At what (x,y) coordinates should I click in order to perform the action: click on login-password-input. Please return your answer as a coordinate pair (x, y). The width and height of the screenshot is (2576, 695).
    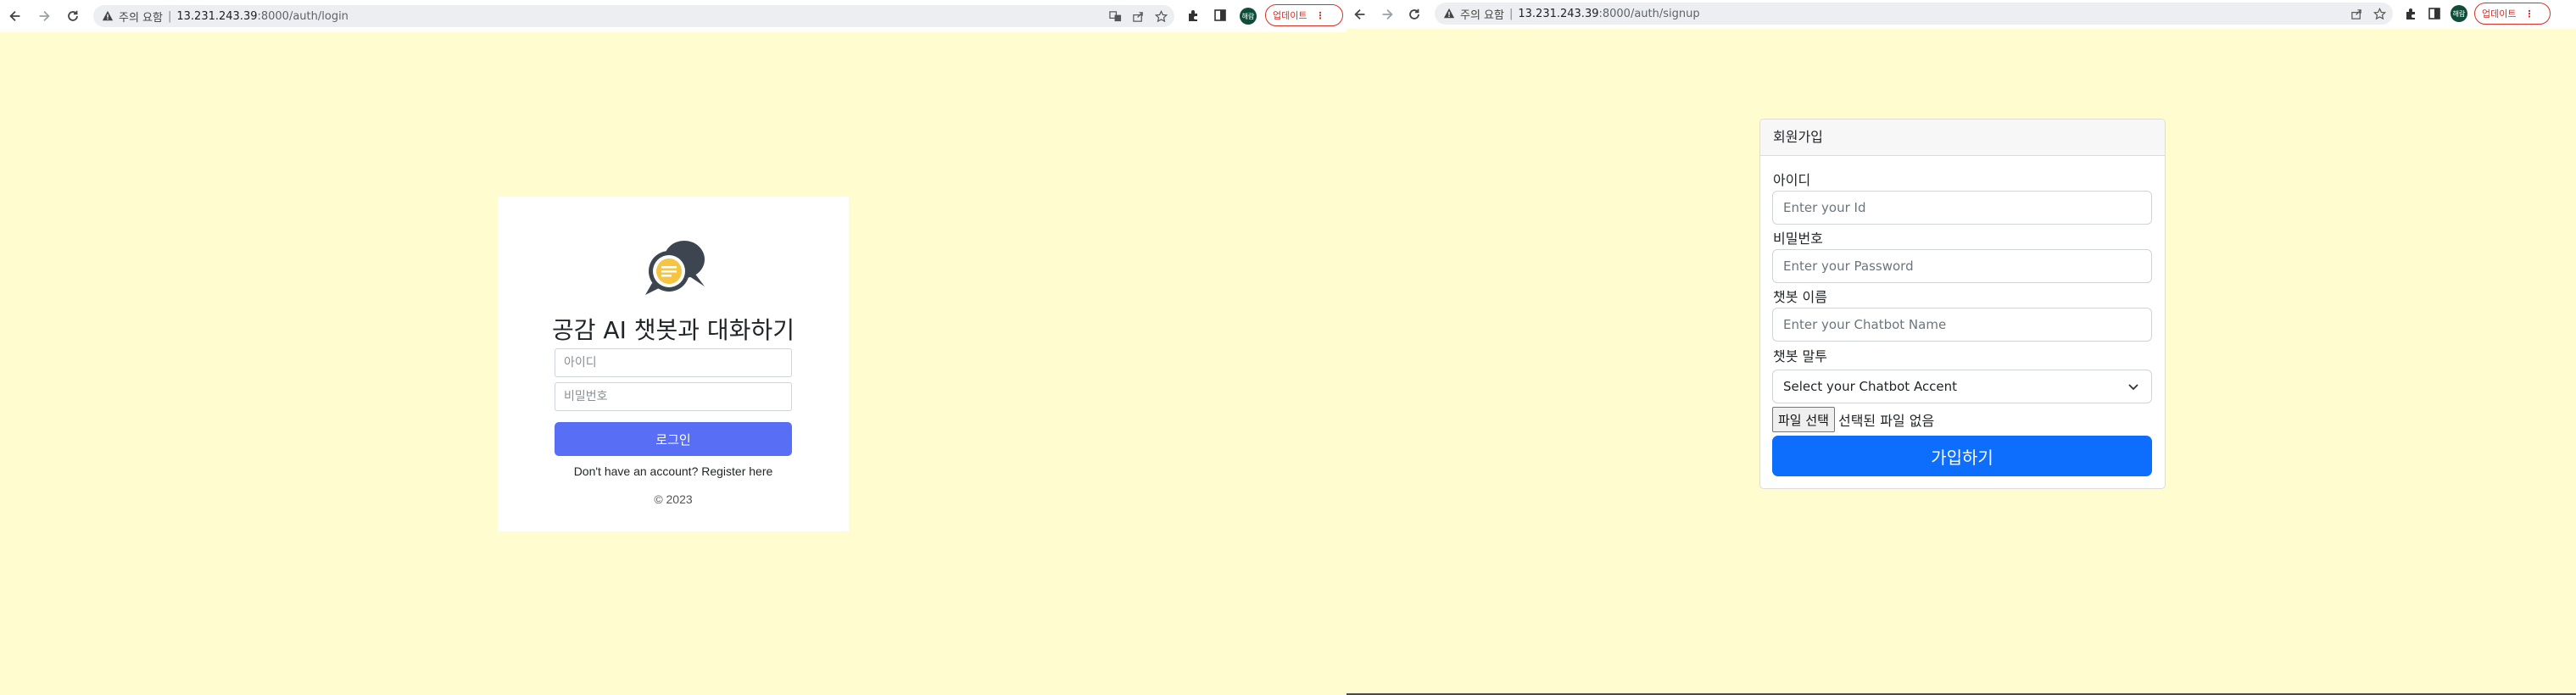
    Looking at the image, I should click on (673, 396).